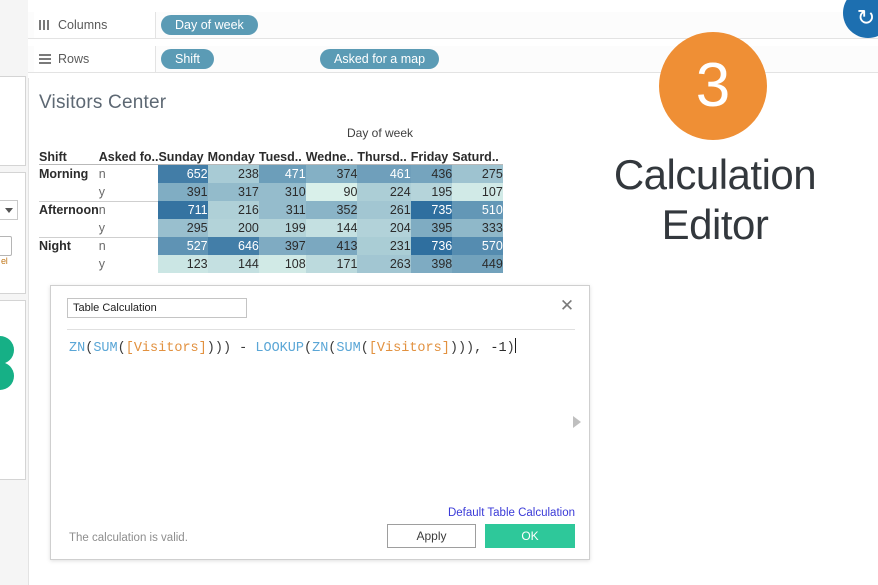 This screenshot has width=878, height=585. I want to click on heatmap-cell: 471, so click(282, 173).